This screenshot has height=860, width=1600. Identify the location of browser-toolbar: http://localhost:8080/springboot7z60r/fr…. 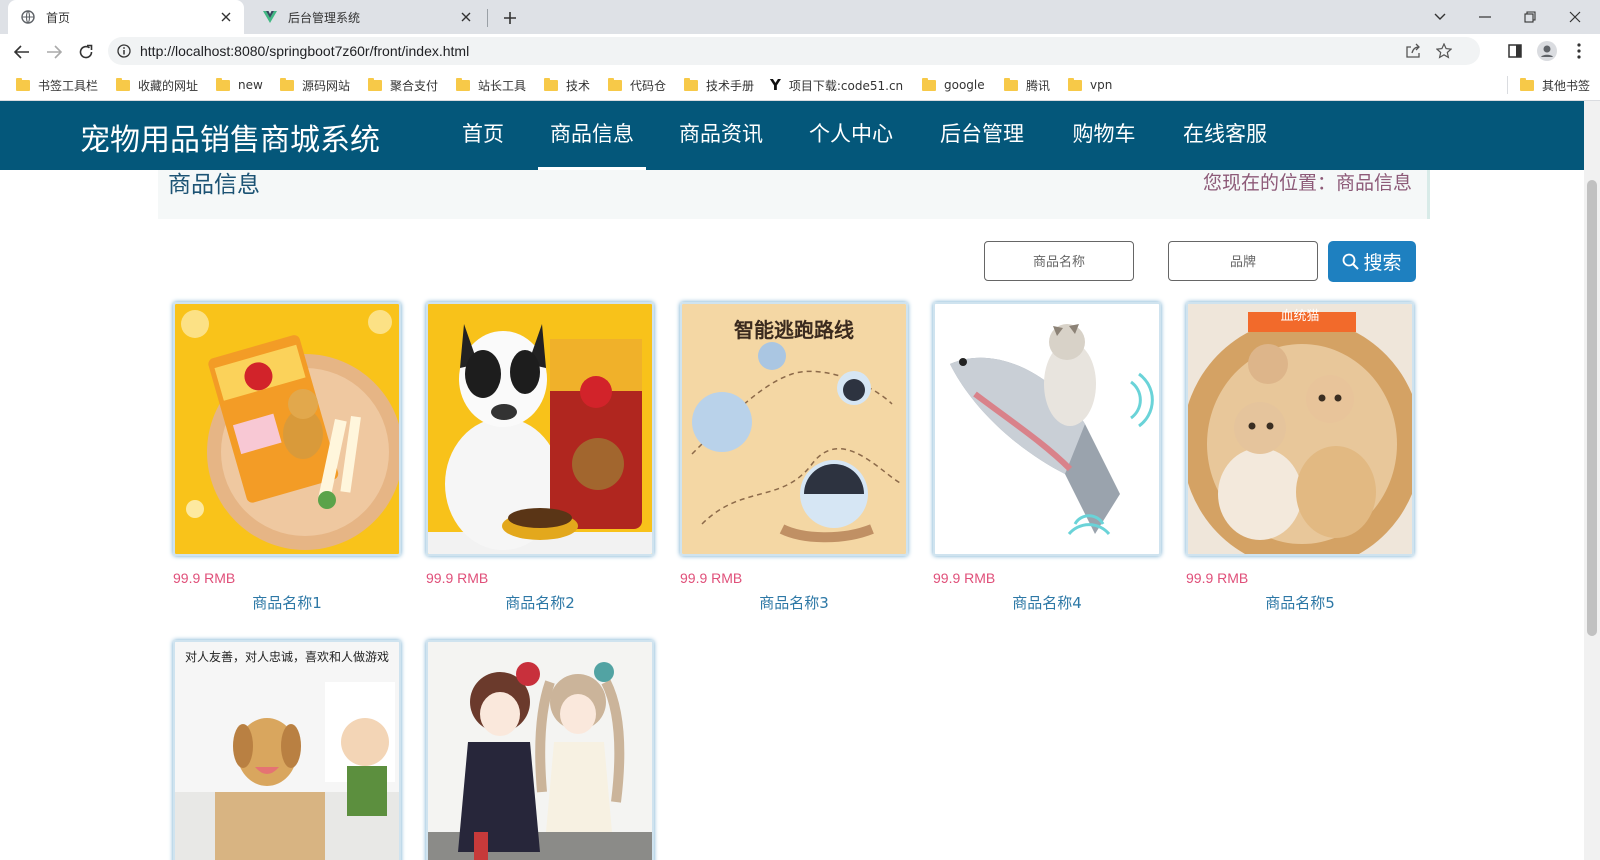
(800, 51).